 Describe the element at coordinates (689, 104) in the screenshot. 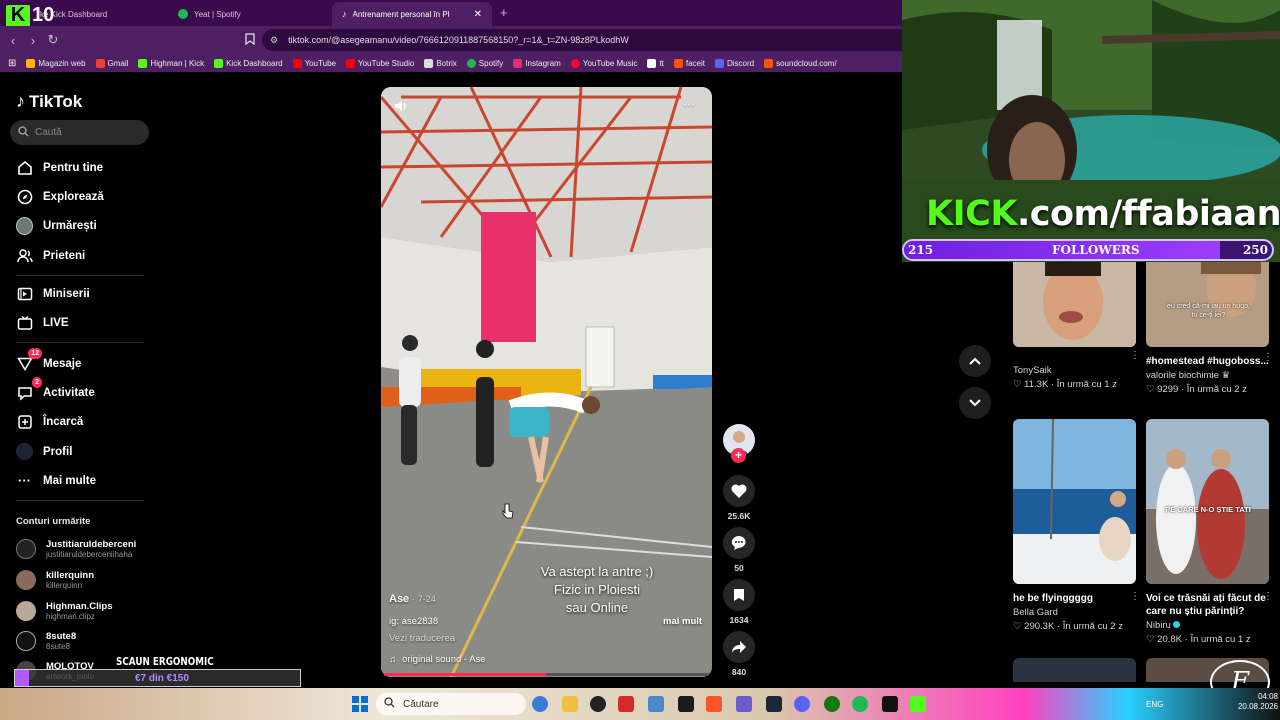

I see `video-more-options-icon: ···` at that location.